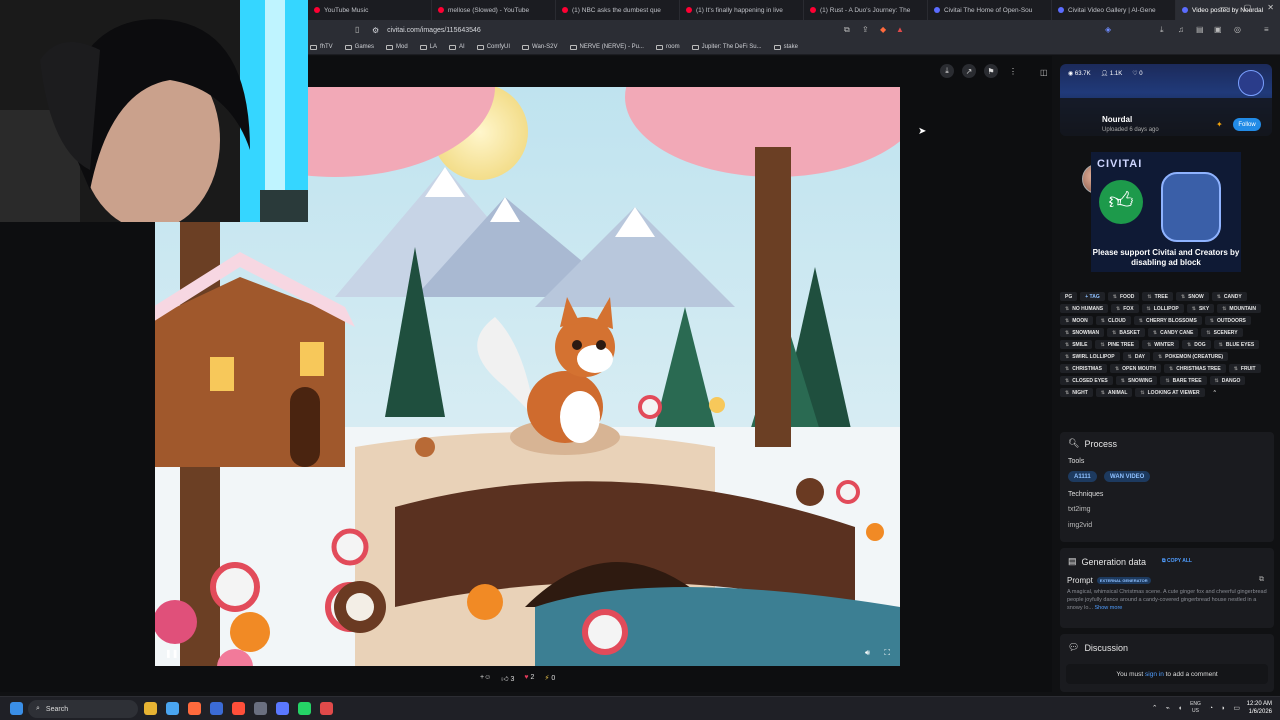 The width and height of the screenshot is (1280, 720). I want to click on tag-chip: ⇅ SNOWMAN, so click(1082, 332).